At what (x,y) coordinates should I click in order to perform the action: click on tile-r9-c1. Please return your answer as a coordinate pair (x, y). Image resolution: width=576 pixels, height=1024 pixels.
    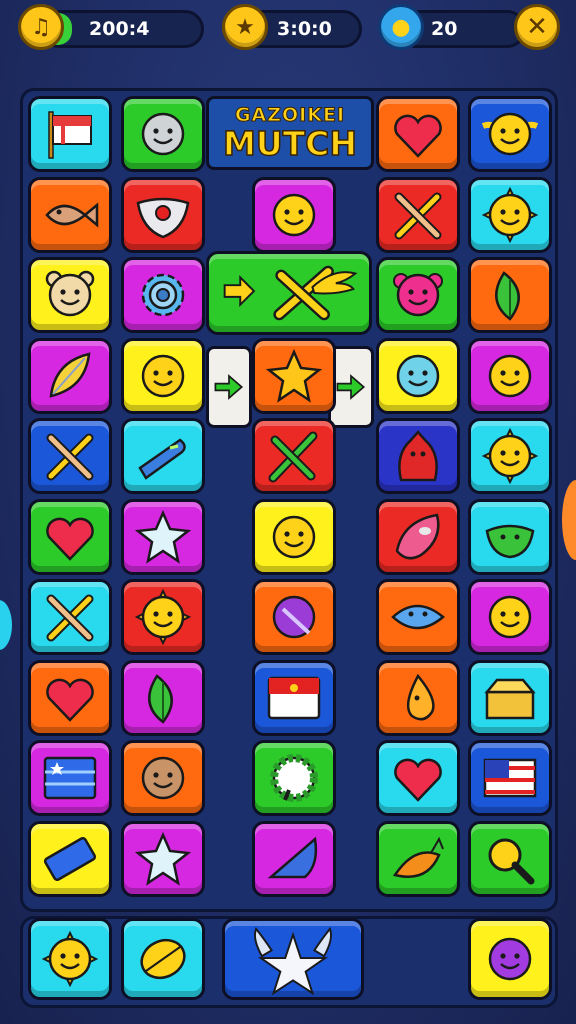
    Looking at the image, I should click on (70, 778).